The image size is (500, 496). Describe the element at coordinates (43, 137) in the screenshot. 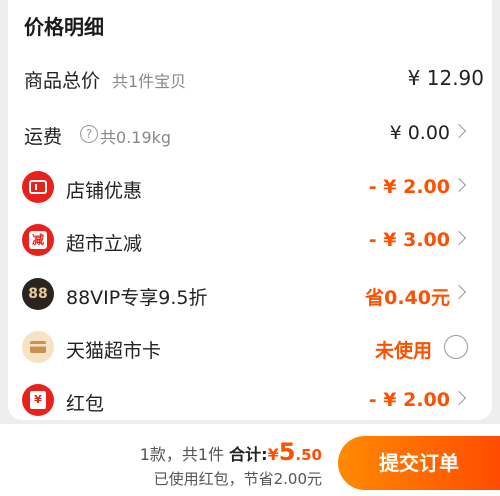

I see `shipping-label: 运费` at that location.